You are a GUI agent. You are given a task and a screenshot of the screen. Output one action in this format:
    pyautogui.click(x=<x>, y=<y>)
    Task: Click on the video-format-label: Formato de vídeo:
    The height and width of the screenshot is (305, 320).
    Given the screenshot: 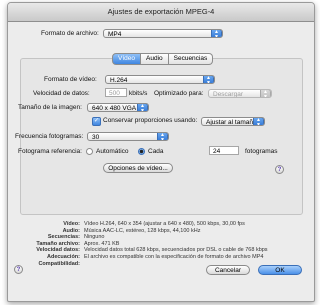 What is the action you would take?
    pyautogui.click(x=70, y=79)
    